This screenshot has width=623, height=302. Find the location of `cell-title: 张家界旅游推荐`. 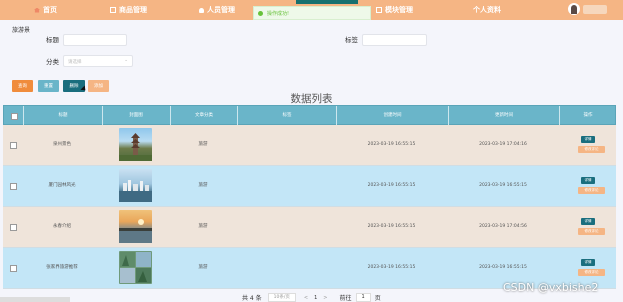

cell-title: 张家界旅游推荐 is located at coordinates (62, 267).